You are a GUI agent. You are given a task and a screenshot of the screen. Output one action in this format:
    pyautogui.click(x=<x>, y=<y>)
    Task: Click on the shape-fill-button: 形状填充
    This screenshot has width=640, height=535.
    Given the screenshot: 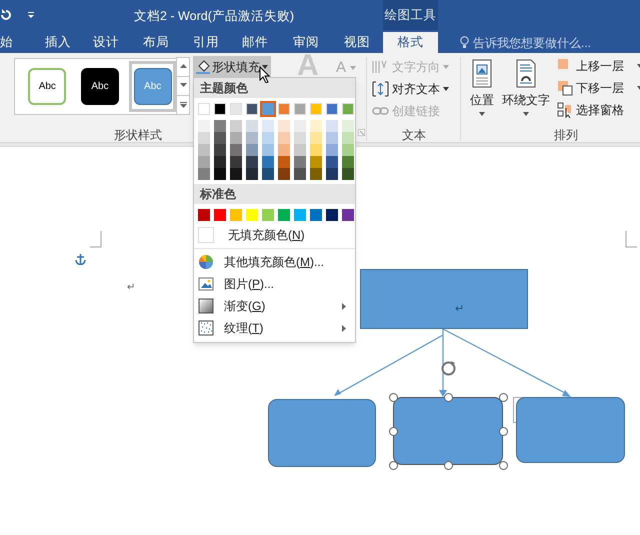 What is the action you would take?
    pyautogui.click(x=232, y=66)
    